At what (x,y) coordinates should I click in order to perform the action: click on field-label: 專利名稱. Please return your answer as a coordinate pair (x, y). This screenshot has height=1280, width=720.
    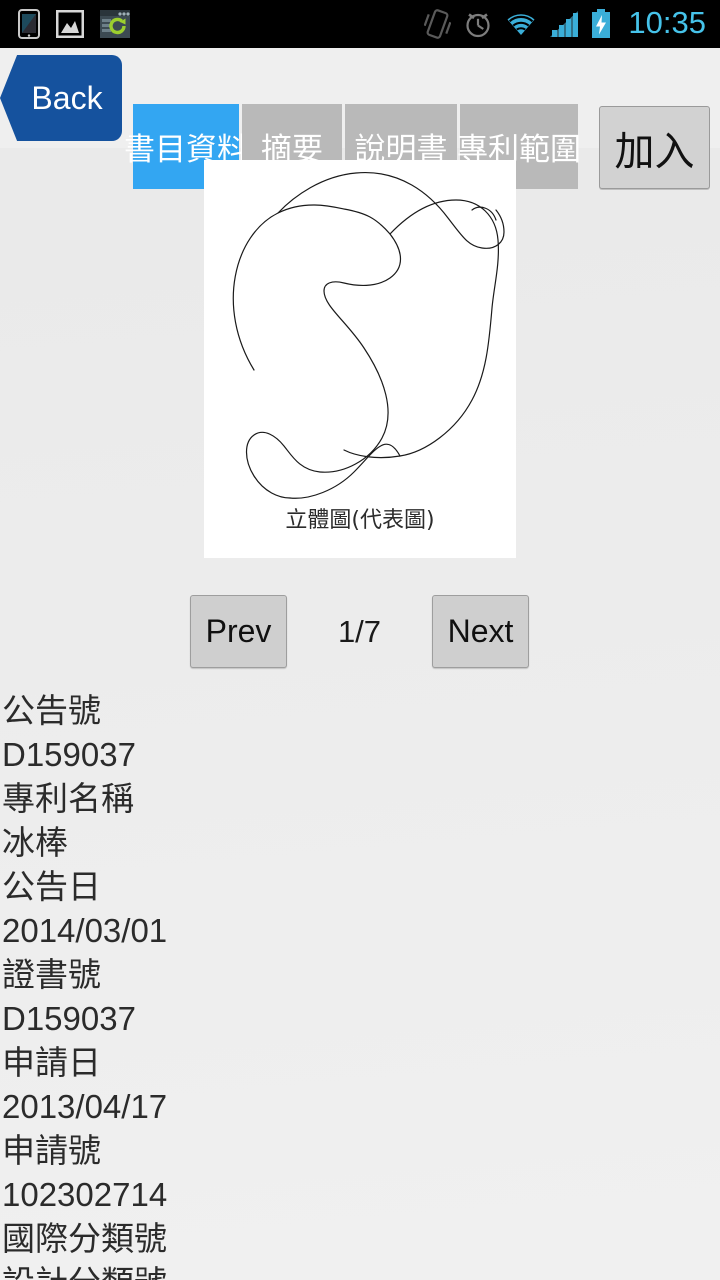
    Looking at the image, I should click on (68, 798).